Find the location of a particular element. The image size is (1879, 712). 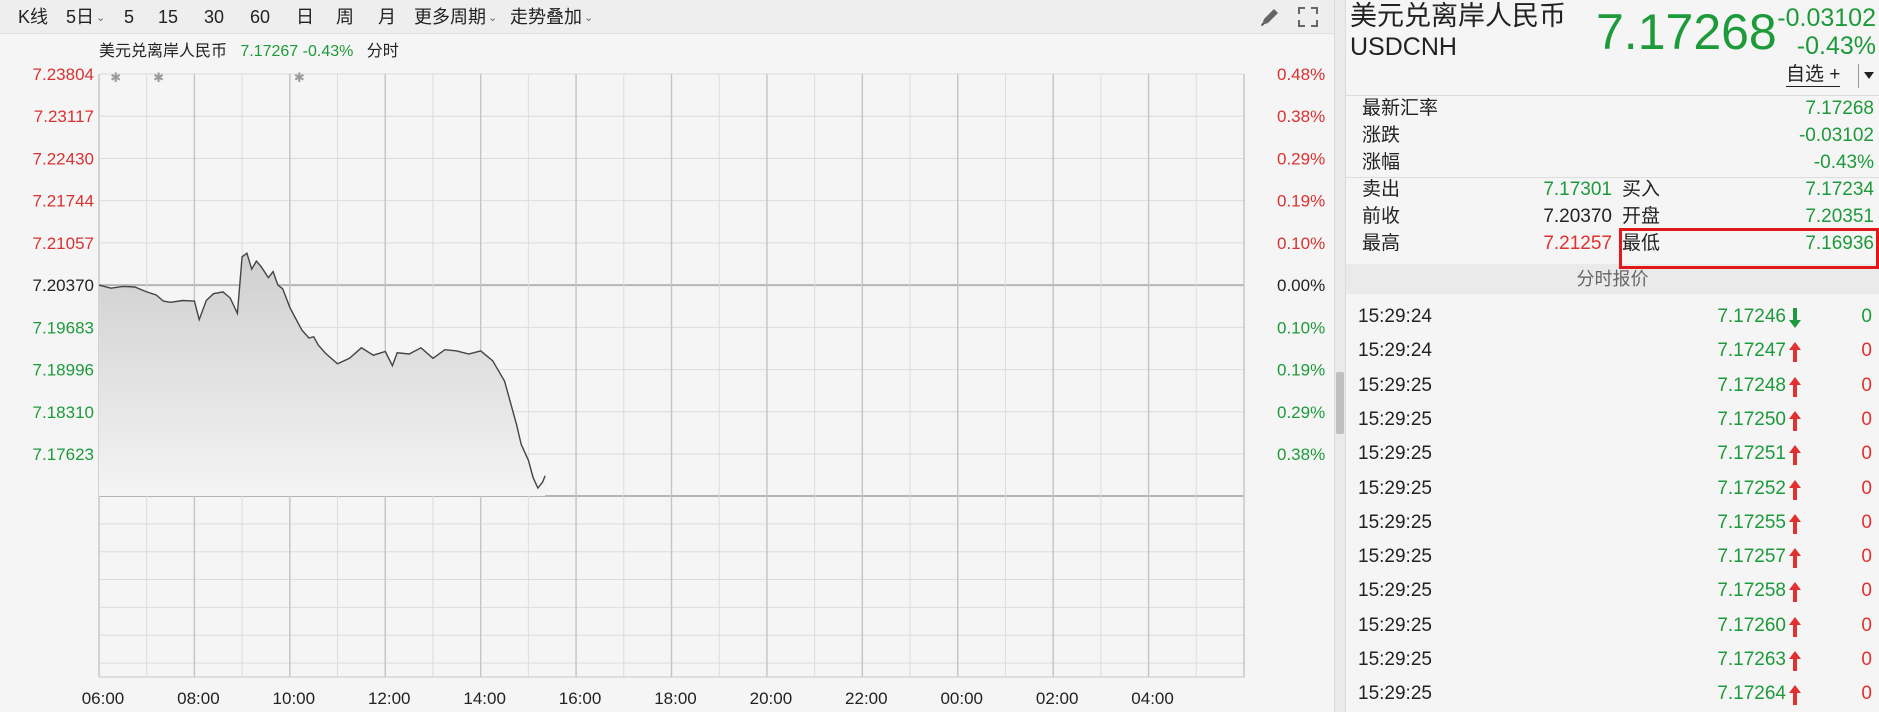

tick-row: 15:29:25 7.17251 0 is located at coordinates (1612, 454).